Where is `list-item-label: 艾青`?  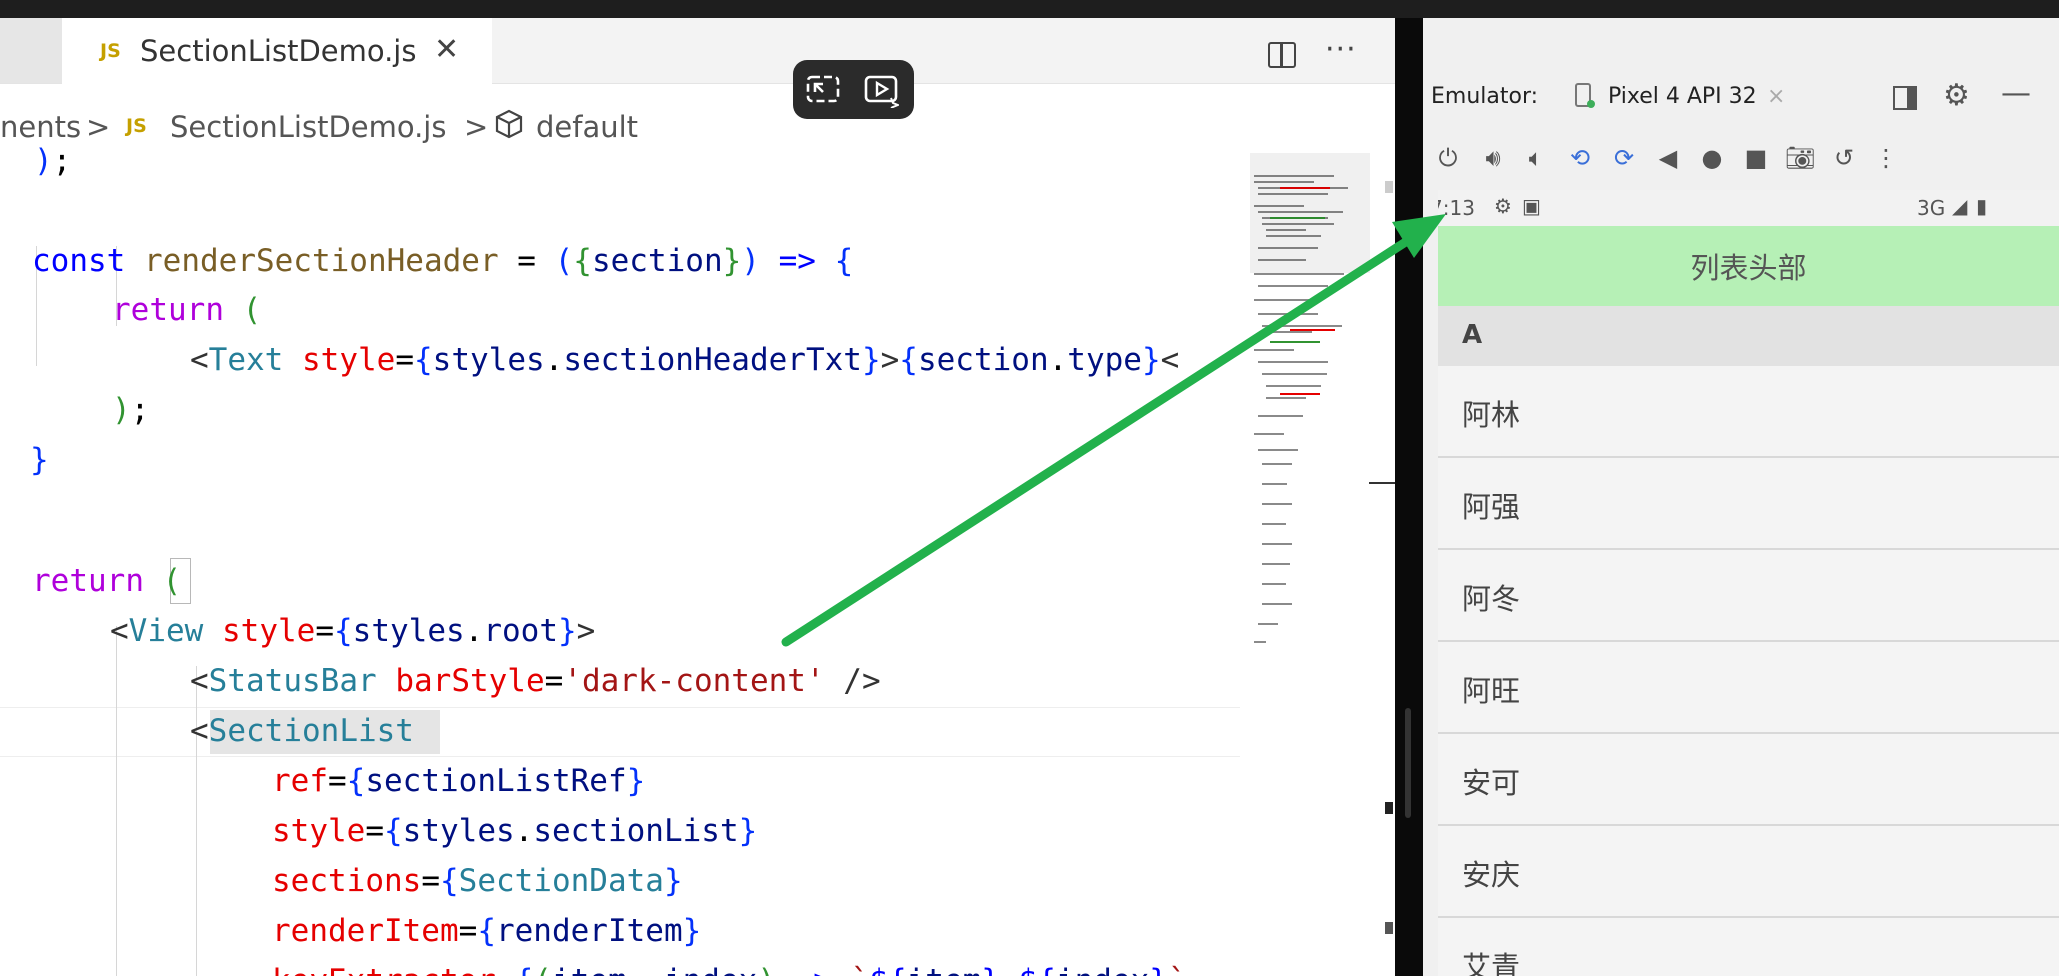
list-item-label: 艾青 is located at coordinates (1491, 963).